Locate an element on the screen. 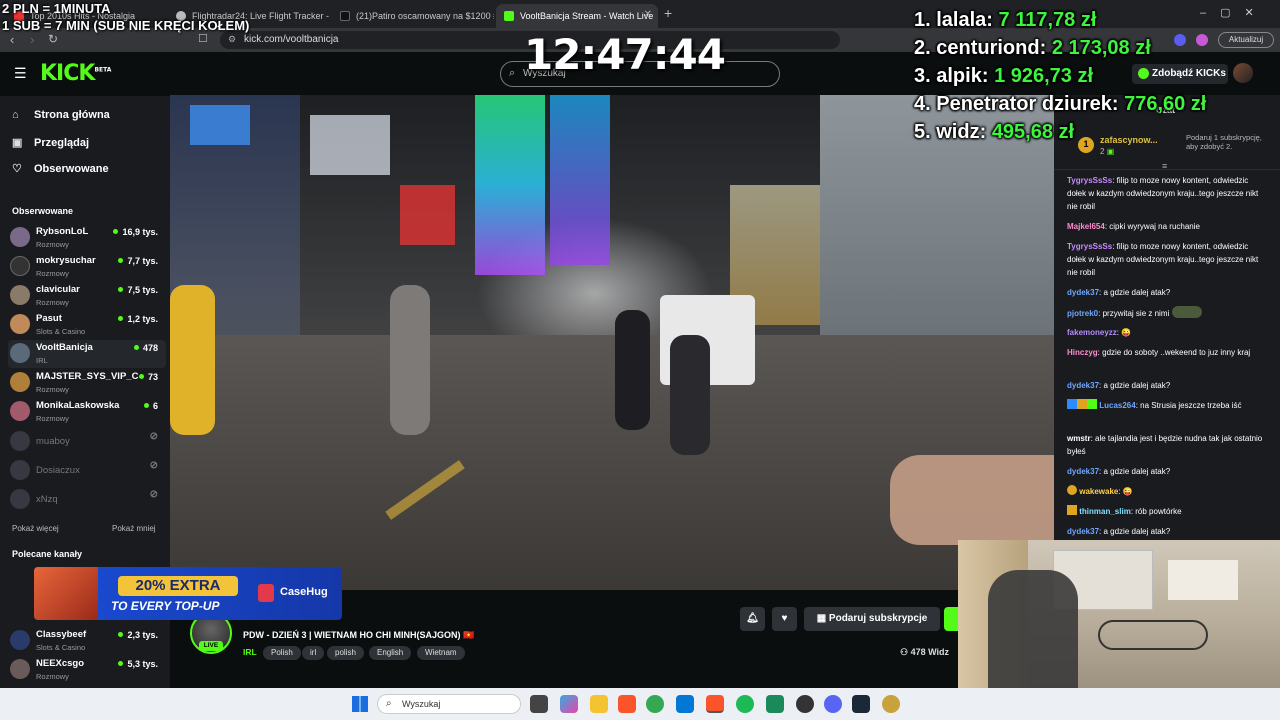 The image size is (1280, 720). forward-icon: › is located at coordinates (32, 39).